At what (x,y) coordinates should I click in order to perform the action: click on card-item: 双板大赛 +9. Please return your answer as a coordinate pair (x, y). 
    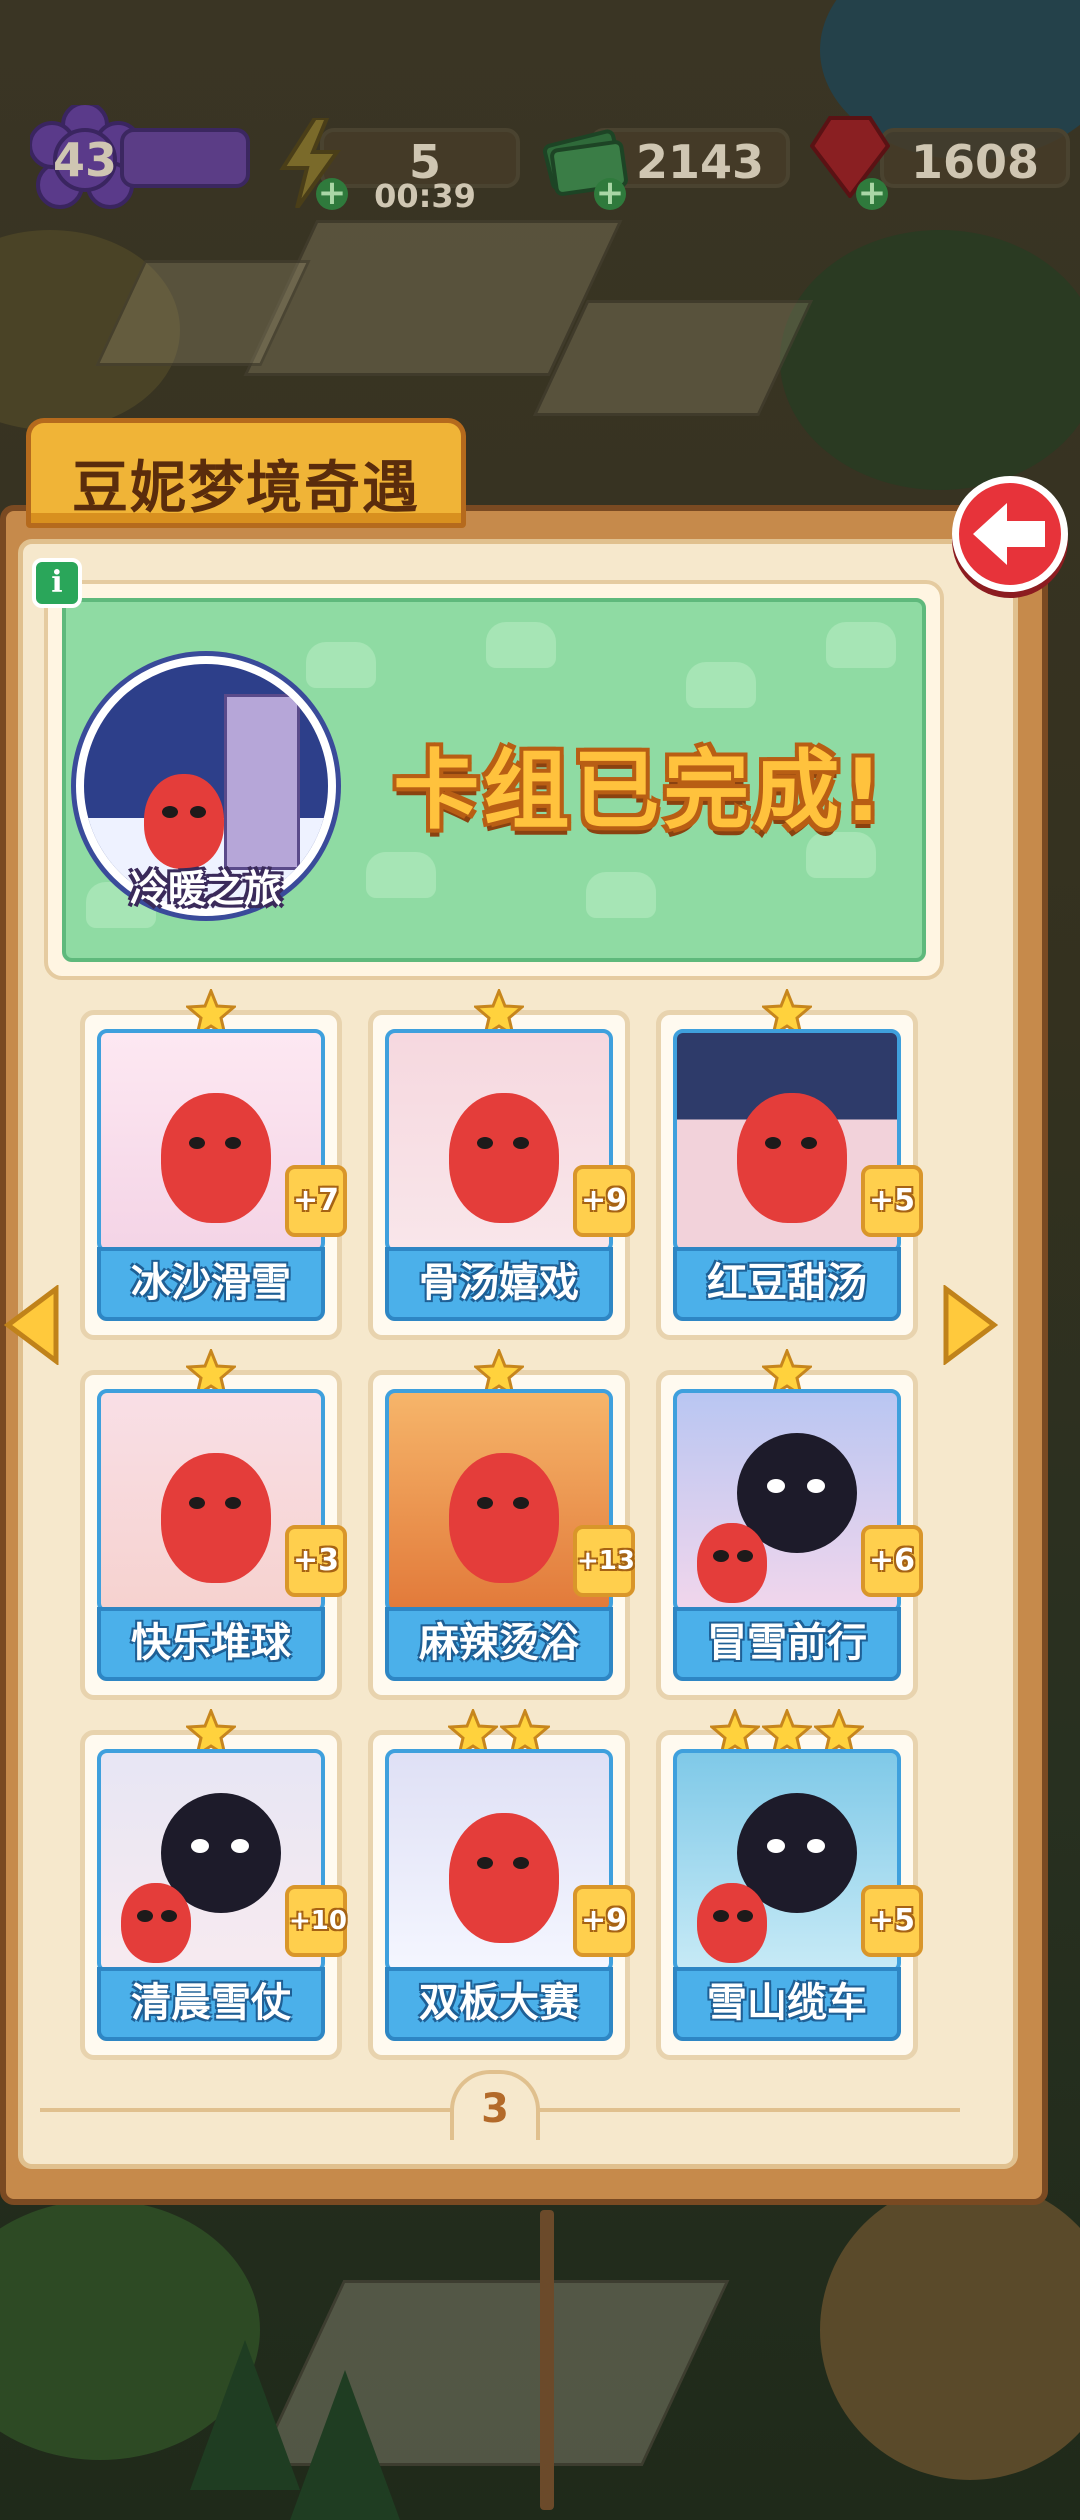
    Looking at the image, I should click on (501, 1884).